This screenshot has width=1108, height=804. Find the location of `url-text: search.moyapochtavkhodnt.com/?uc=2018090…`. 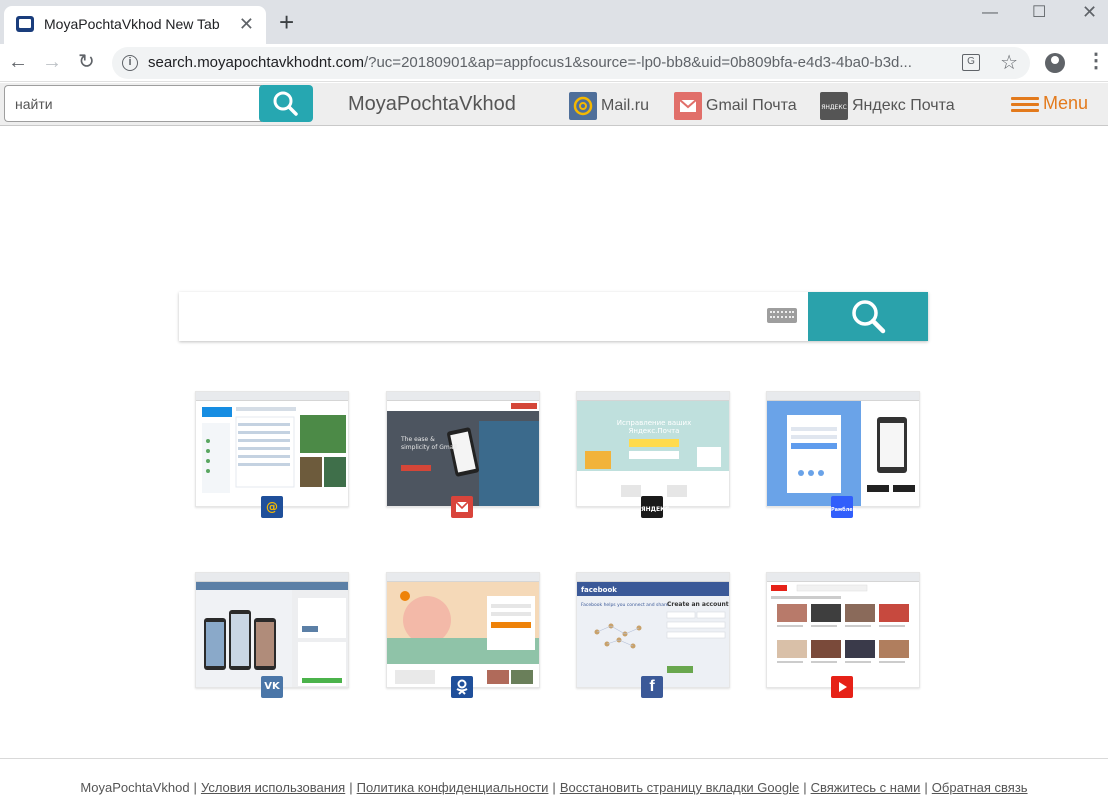

url-text: search.moyapochtavkhodnt.com/?uc=2018090… is located at coordinates (530, 62).